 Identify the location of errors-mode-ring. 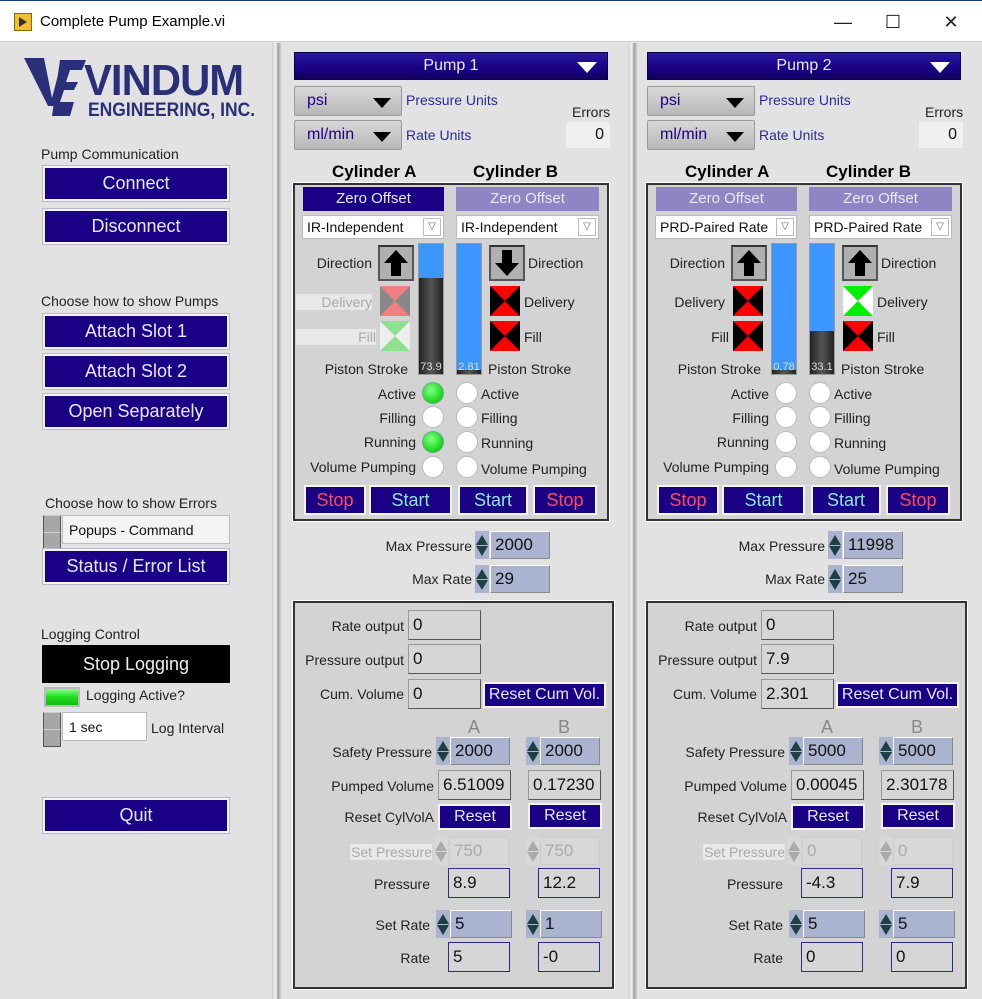
(52, 532).